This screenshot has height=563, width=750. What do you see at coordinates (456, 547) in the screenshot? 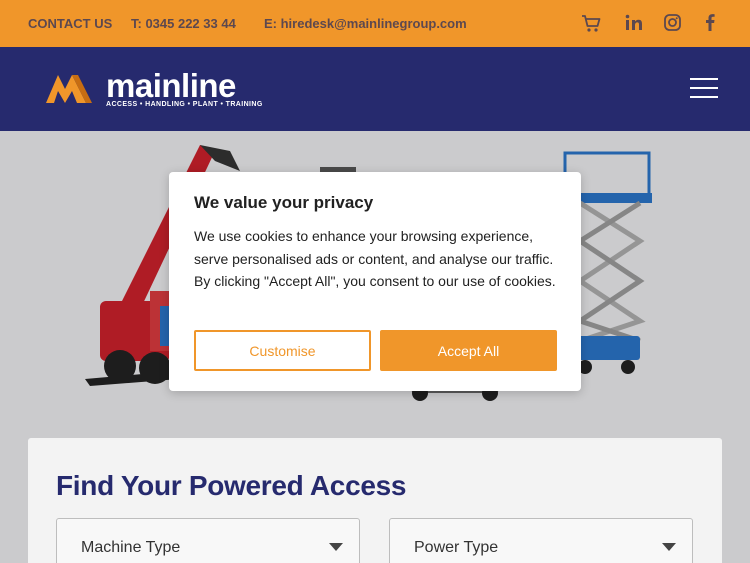
I see `power-type-label: Power Type` at bounding box center [456, 547].